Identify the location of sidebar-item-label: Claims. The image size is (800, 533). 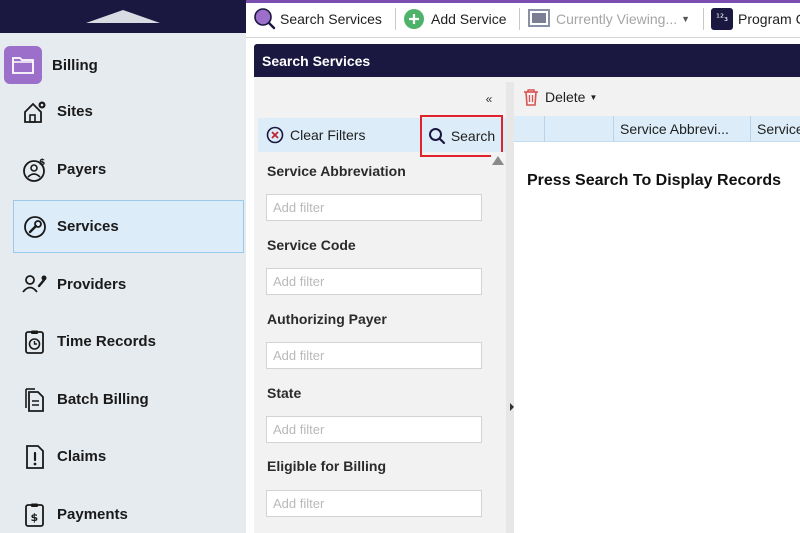
(82, 456).